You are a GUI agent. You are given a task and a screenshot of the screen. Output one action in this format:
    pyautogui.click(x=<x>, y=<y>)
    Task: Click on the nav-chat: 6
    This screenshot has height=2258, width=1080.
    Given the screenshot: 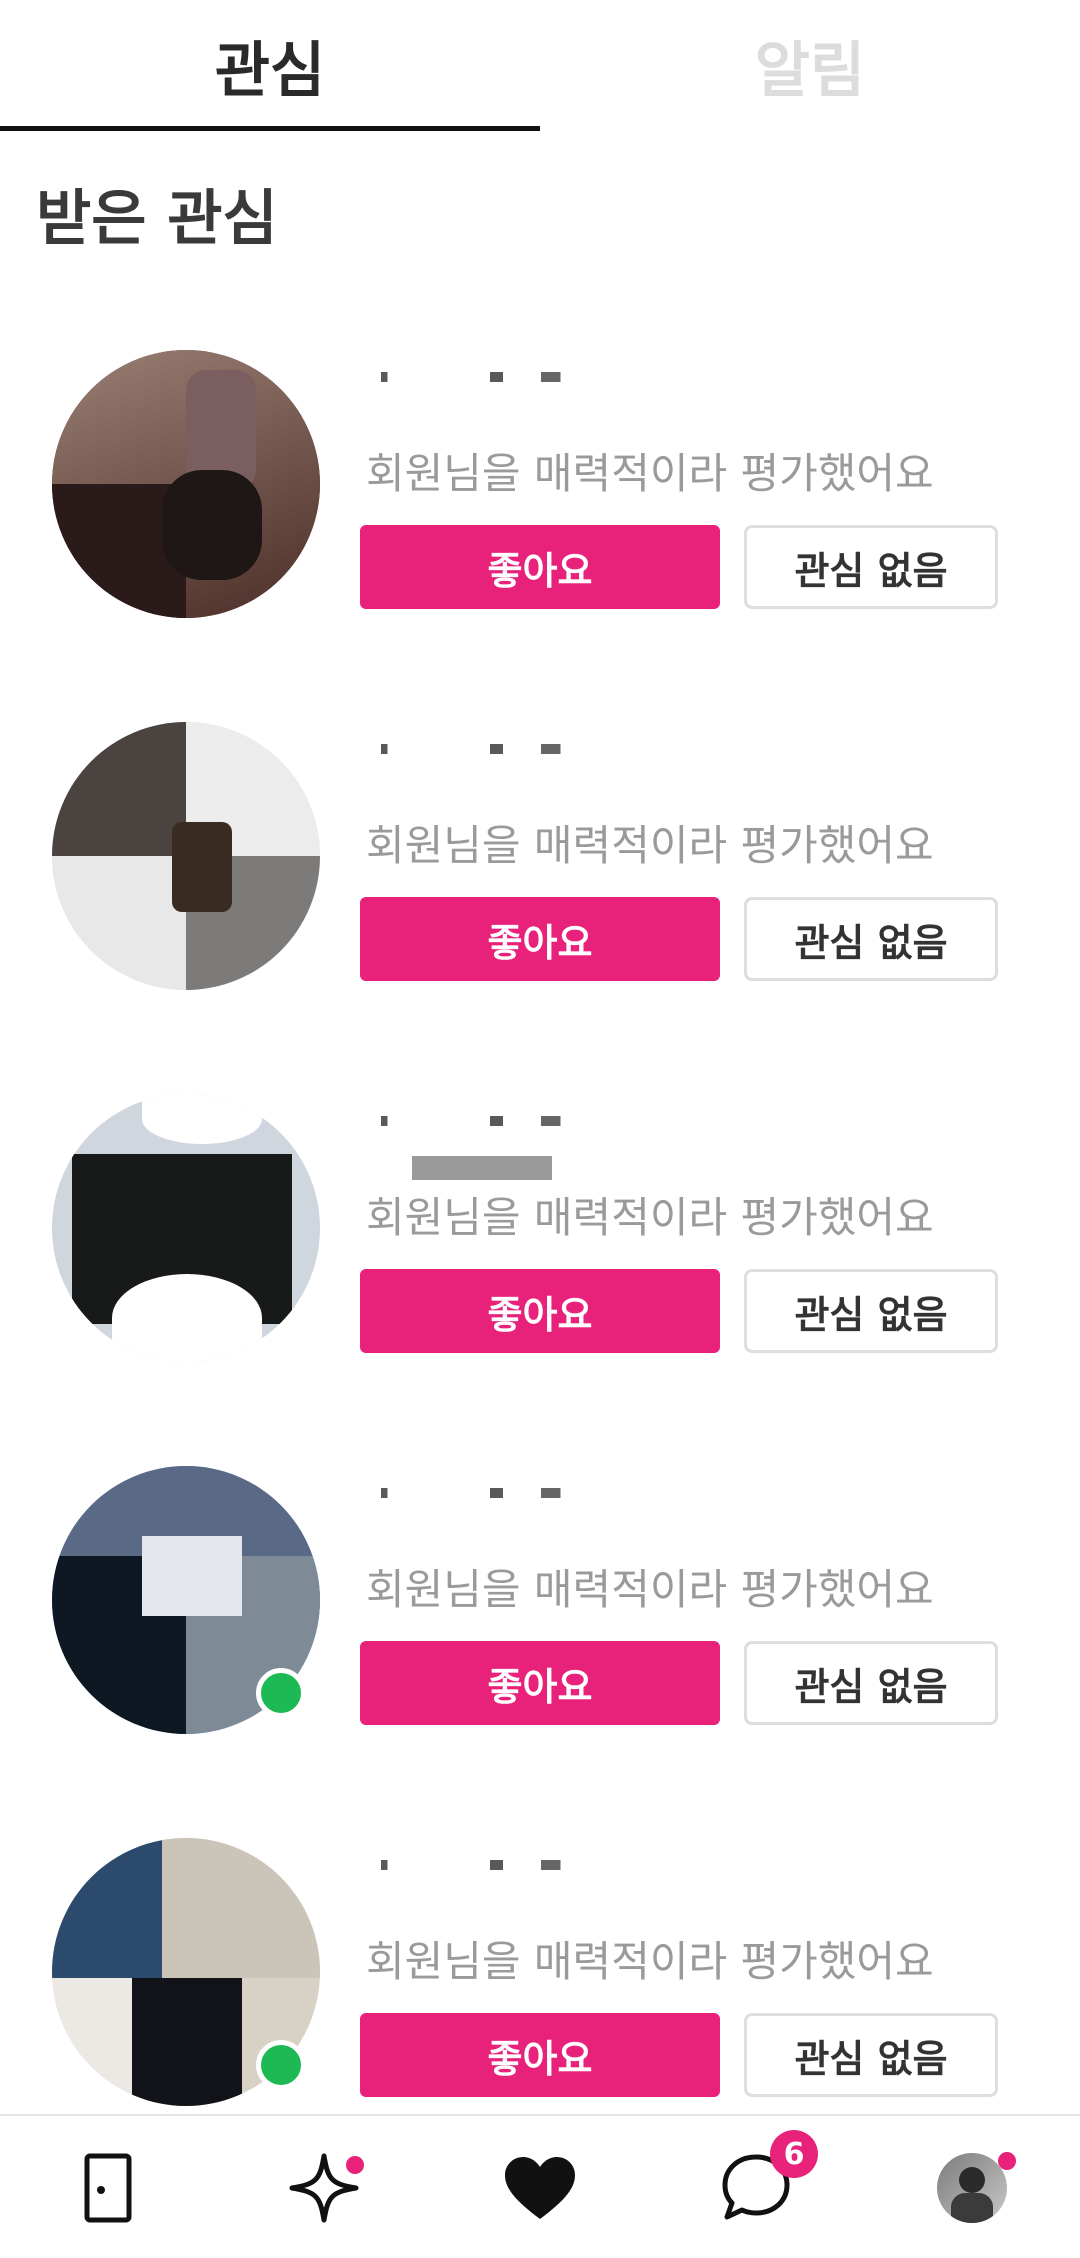 What is the action you would take?
    pyautogui.click(x=757, y=2187)
    